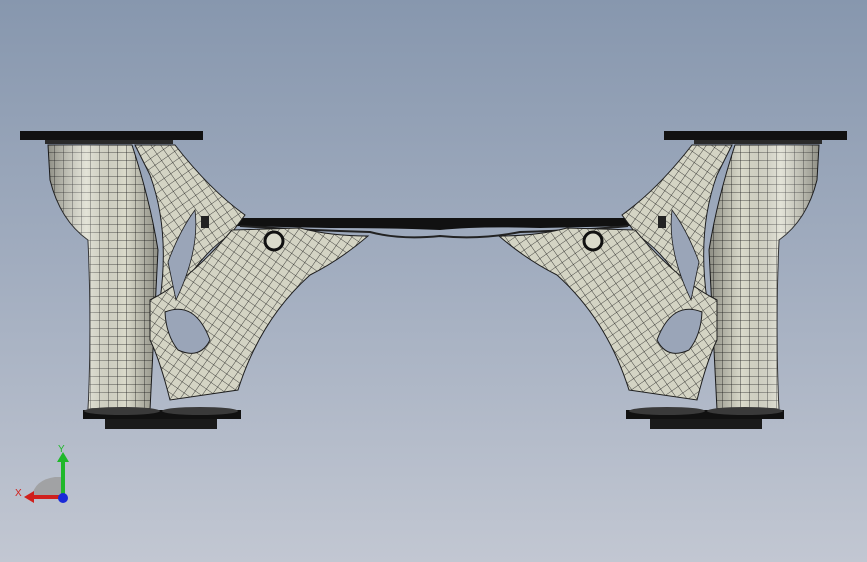 This screenshot has width=867, height=562. What do you see at coordinates (755, 135) in the screenshot?
I see `right-top-flange` at bounding box center [755, 135].